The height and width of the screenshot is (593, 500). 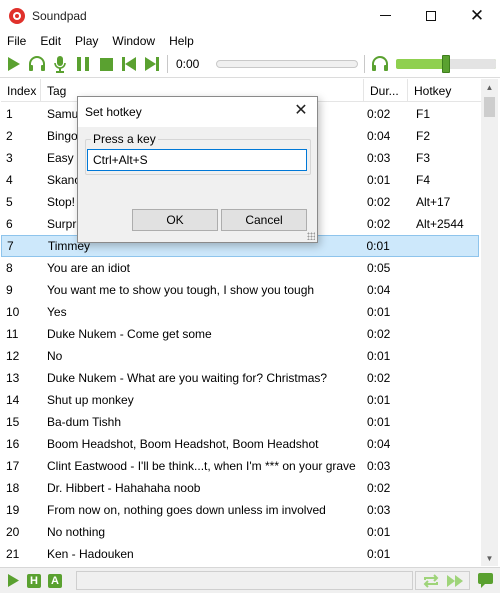 I want to click on scroll-up-icon: ▲, so click(x=489, y=87).